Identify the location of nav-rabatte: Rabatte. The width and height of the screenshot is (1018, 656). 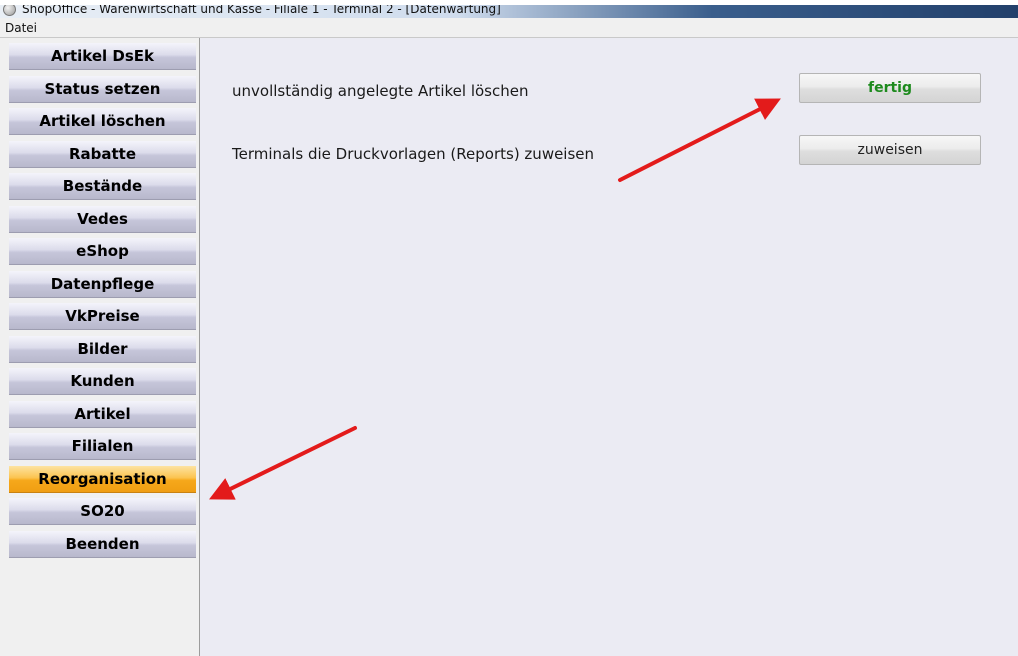
(102, 154).